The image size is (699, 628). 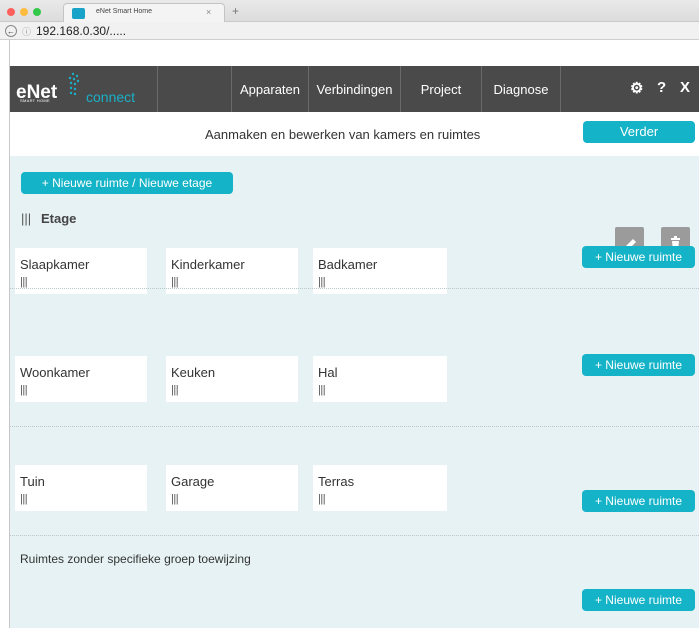 What do you see at coordinates (232, 488) in the screenshot?
I see `room-card: Garage |||` at bounding box center [232, 488].